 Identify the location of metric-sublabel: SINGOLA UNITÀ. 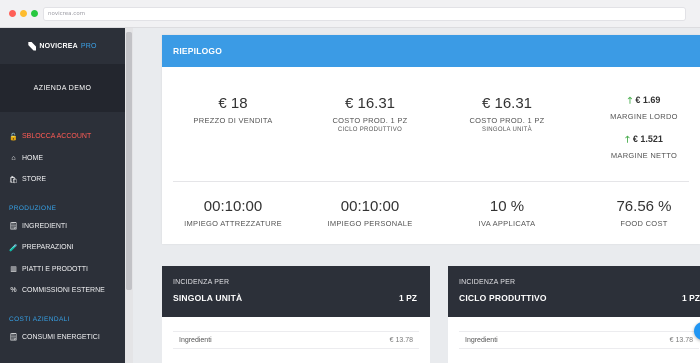
(507, 130).